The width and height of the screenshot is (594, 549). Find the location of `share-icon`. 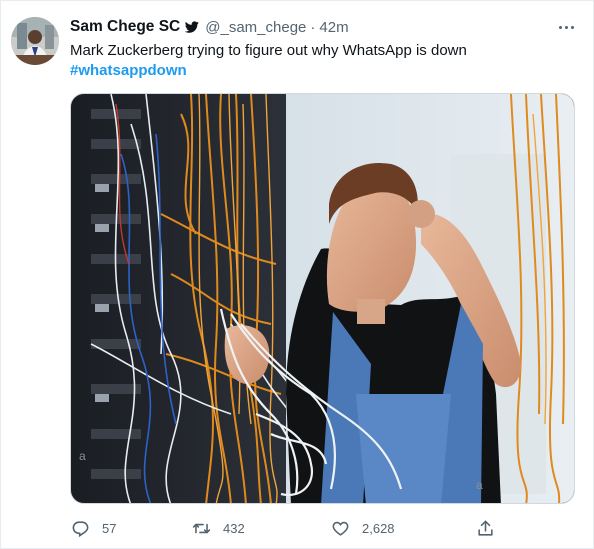

share-icon is located at coordinates (485, 528).